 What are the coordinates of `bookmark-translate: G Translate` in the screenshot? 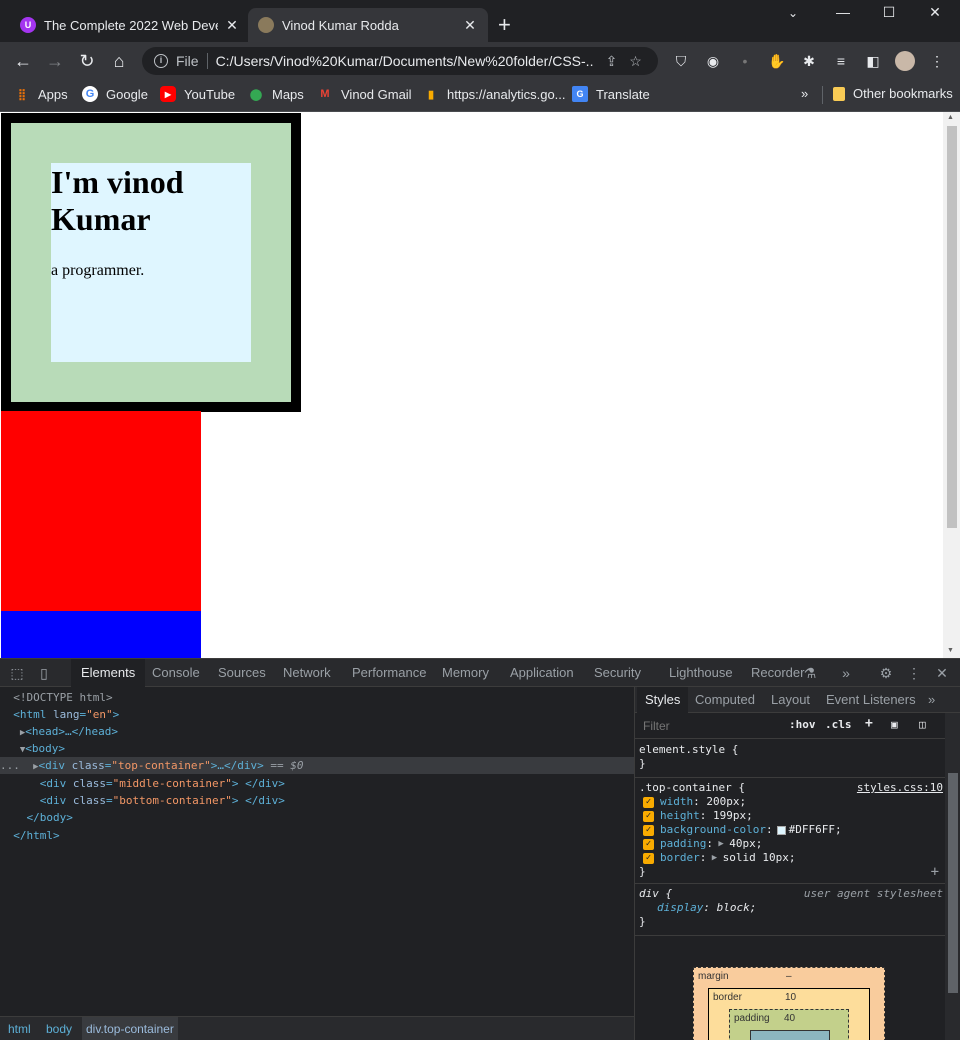 It's located at (611, 94).